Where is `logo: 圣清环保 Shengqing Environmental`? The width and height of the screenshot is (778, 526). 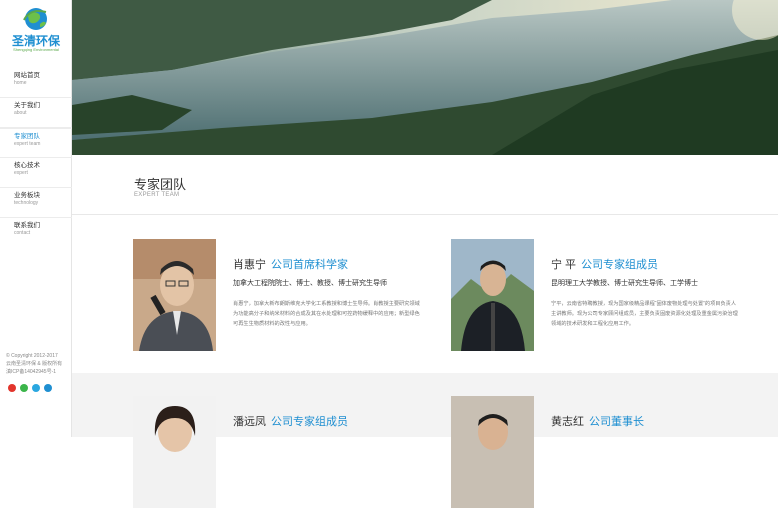 logo: 圣清环保 Shengqing Environmental is located at coordinates (36, 29).